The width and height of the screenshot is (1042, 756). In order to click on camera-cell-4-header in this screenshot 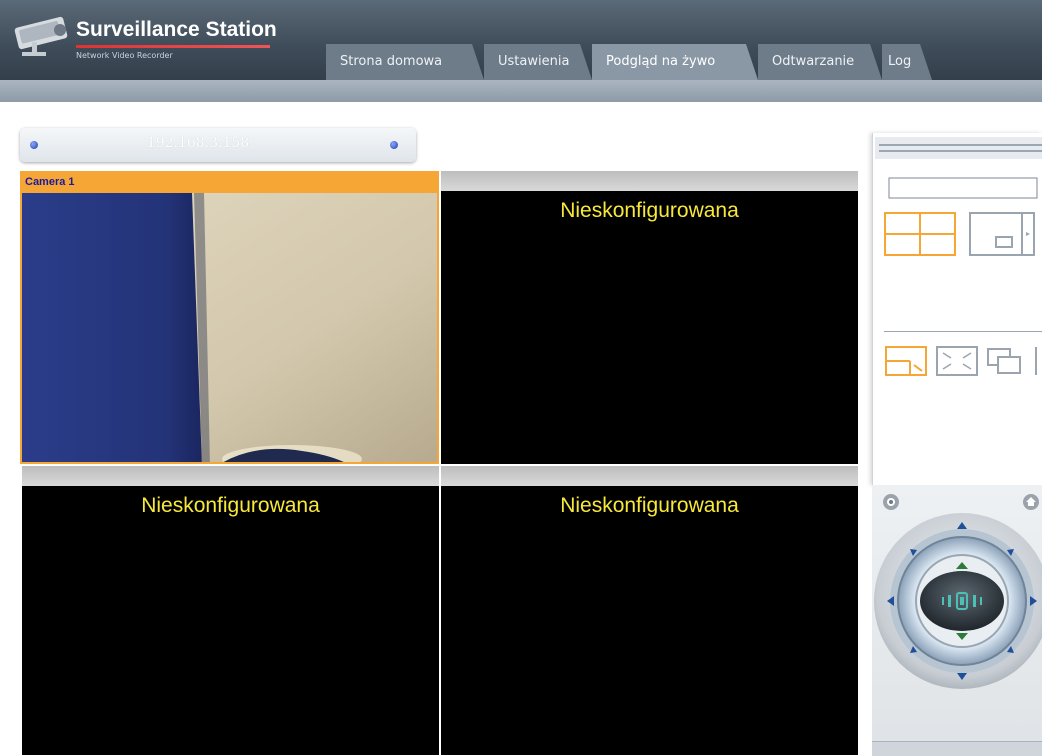, I will do `click(649, 476)`.